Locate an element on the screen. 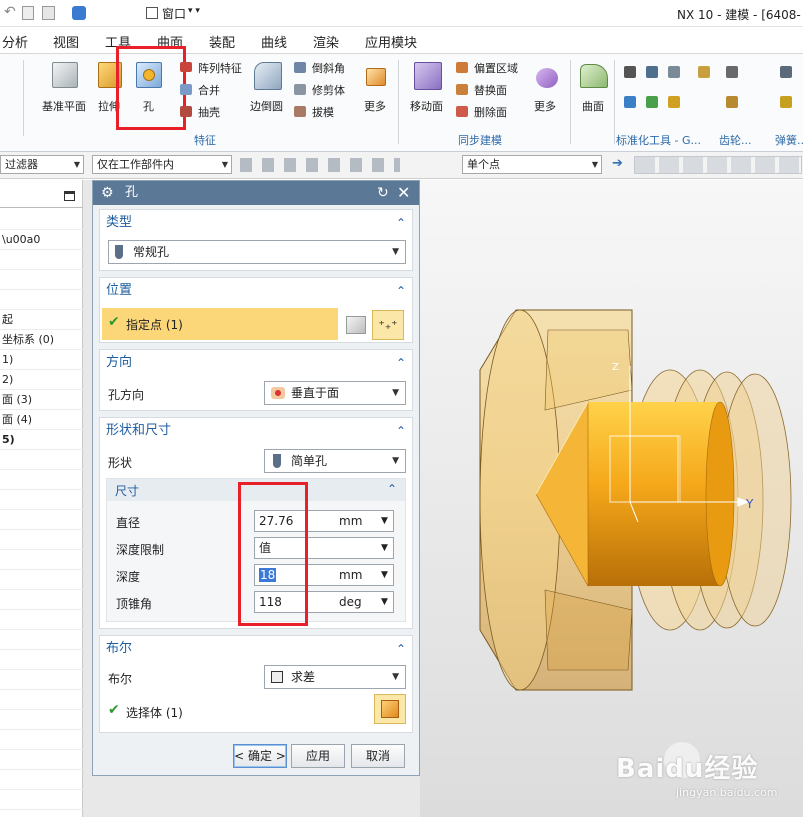 This screenshot has height=817, width=803. specify-point-row: ✔ 指定点 (1) is located at coordinates (220, 324).